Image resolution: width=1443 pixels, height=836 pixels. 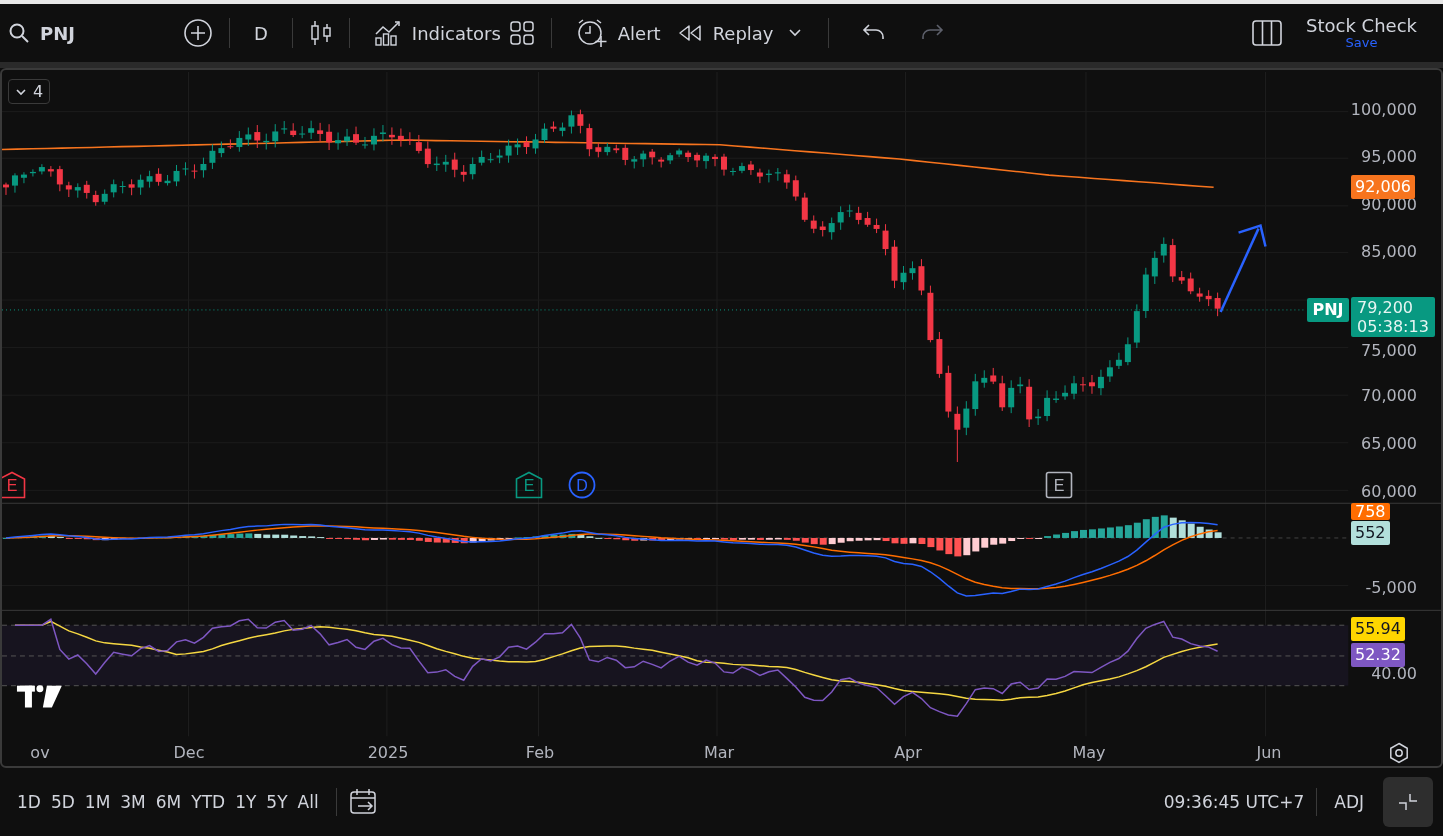 I want to click on price-axis-label: 95,000, so click(x=1388, y=157).